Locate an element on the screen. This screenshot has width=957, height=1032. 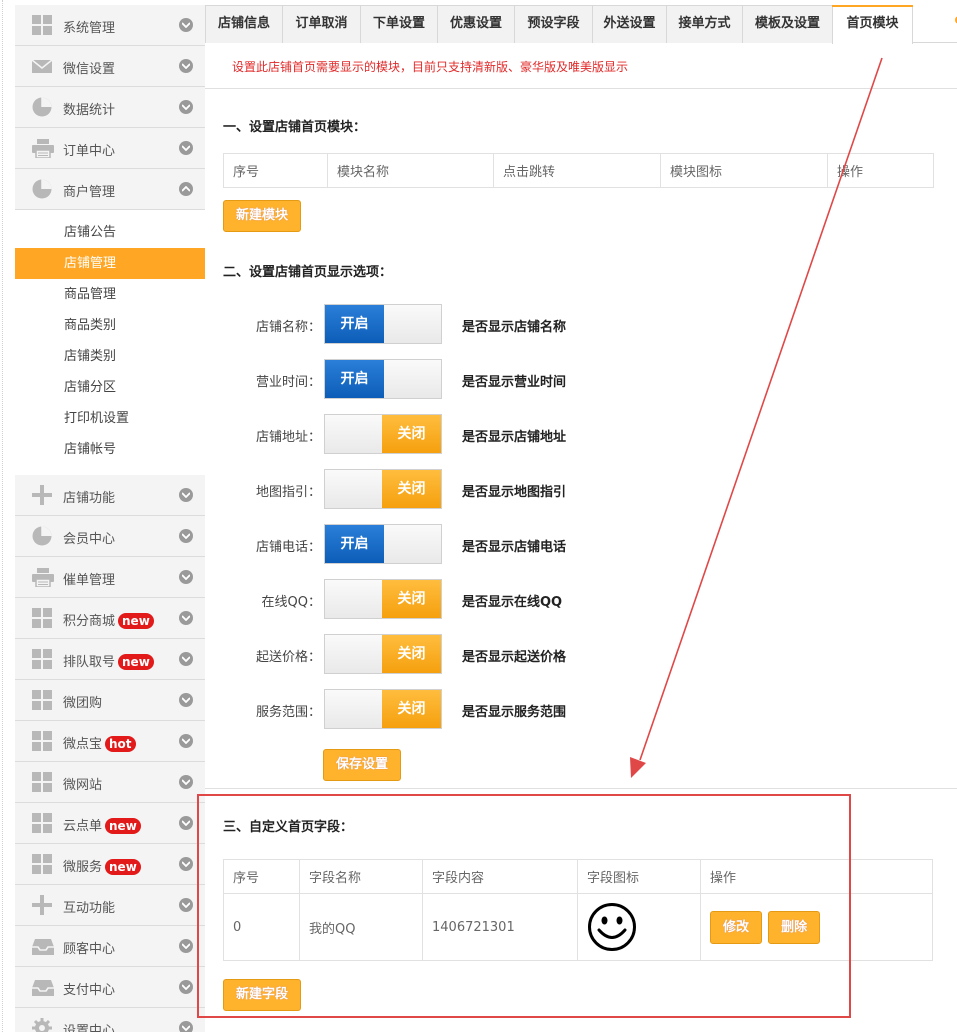
submenu-item: 店铺帐号 is located at coordinates (110, 449).